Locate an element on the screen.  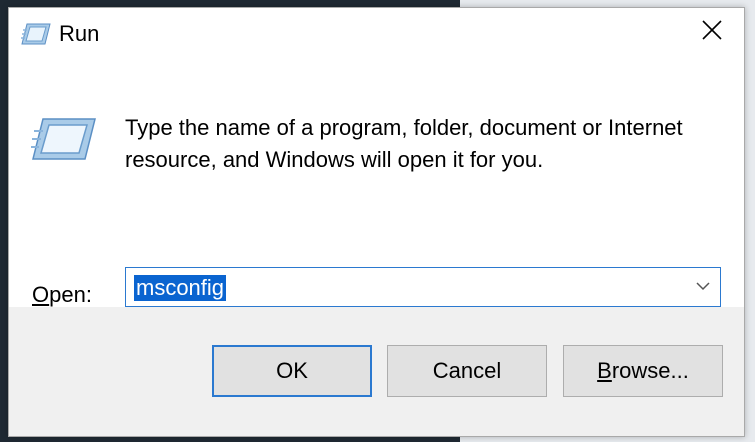
browse-accelerator: B is located at coordinates (604, 370).